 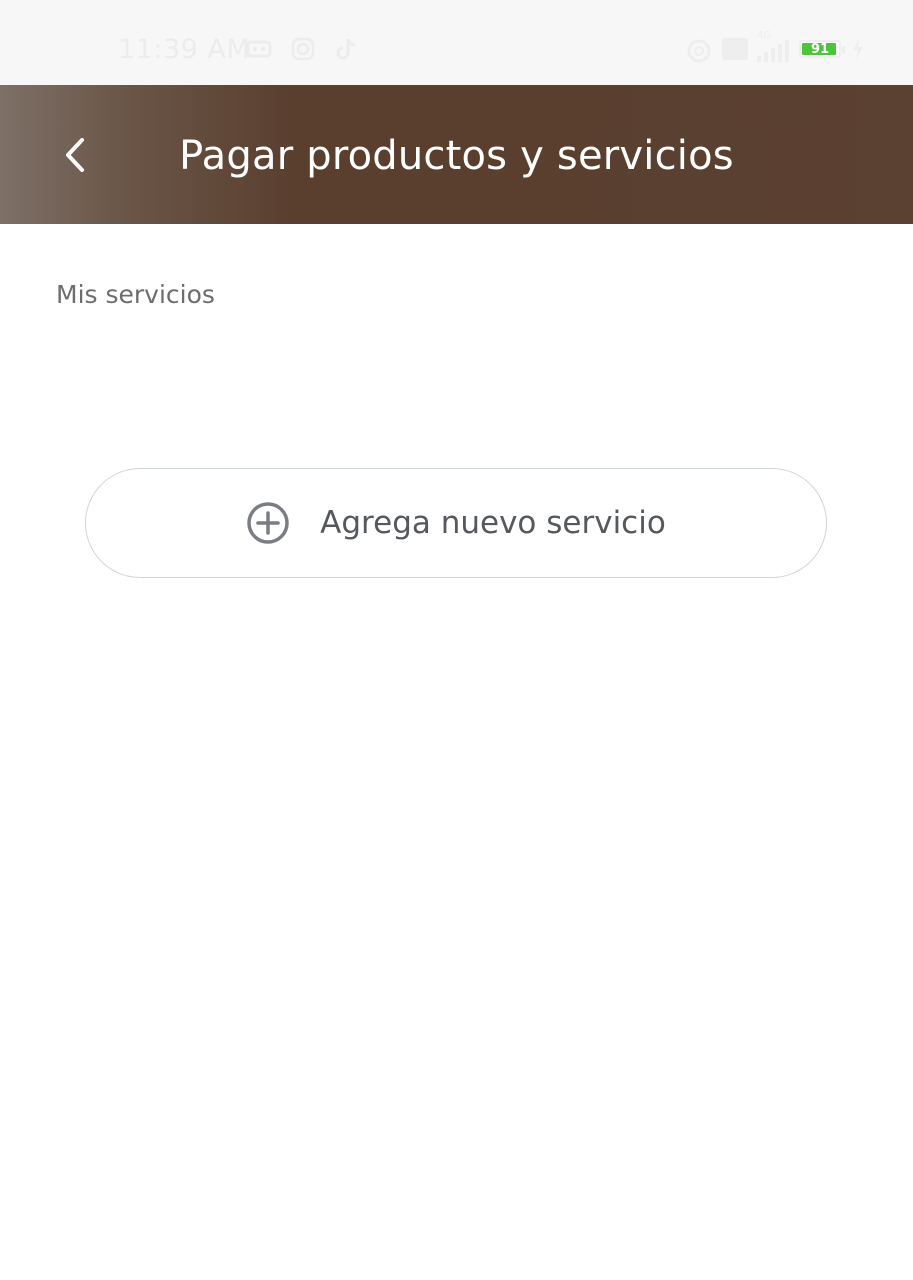 I want to click on charging-icon, so click(x=858, y=49).